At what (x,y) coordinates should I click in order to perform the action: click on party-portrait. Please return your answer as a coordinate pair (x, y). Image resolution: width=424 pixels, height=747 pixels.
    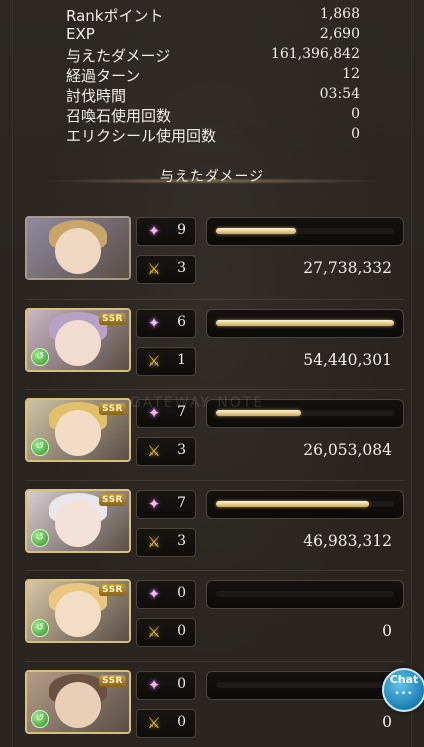
    Looking at the image, I should click on (78, 248).